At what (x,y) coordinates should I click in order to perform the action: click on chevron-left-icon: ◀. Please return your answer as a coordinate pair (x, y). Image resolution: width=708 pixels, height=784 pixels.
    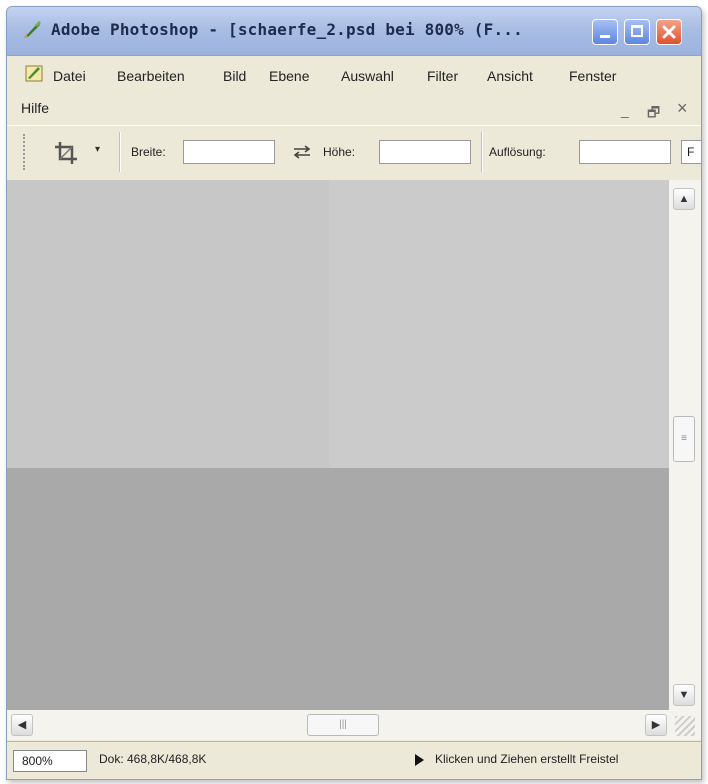
    Looking at the image, I should click on (22, 725).